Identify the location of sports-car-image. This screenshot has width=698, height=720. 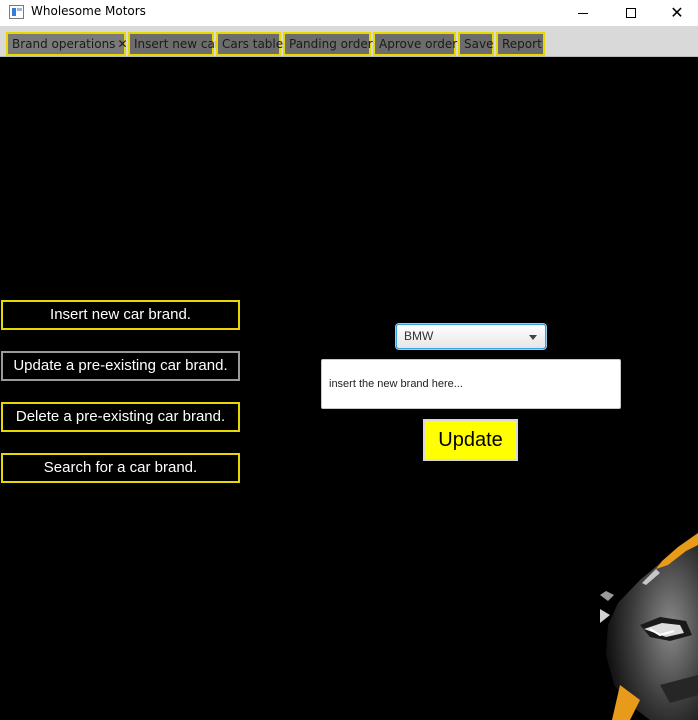
(649, 626).